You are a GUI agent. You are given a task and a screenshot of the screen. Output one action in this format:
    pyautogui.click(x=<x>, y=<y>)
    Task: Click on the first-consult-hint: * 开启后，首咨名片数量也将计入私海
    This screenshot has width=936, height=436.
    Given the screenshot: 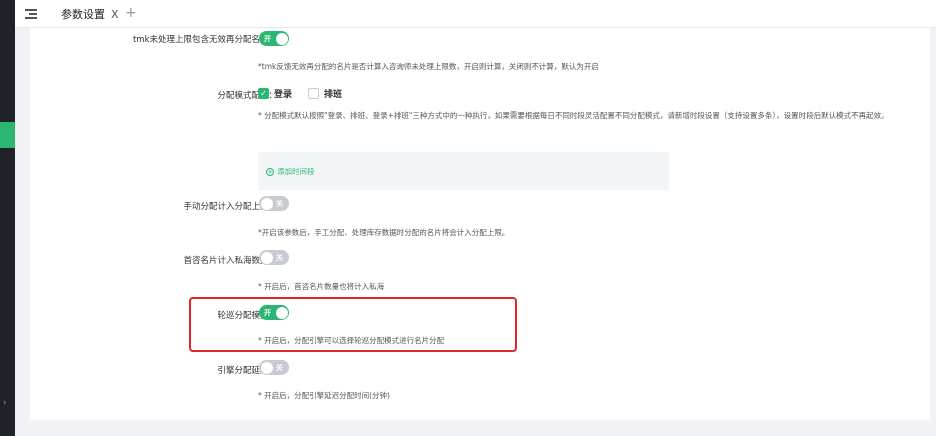 What is the action you would take?
    pyautogui.click(x=321, y=286)
    